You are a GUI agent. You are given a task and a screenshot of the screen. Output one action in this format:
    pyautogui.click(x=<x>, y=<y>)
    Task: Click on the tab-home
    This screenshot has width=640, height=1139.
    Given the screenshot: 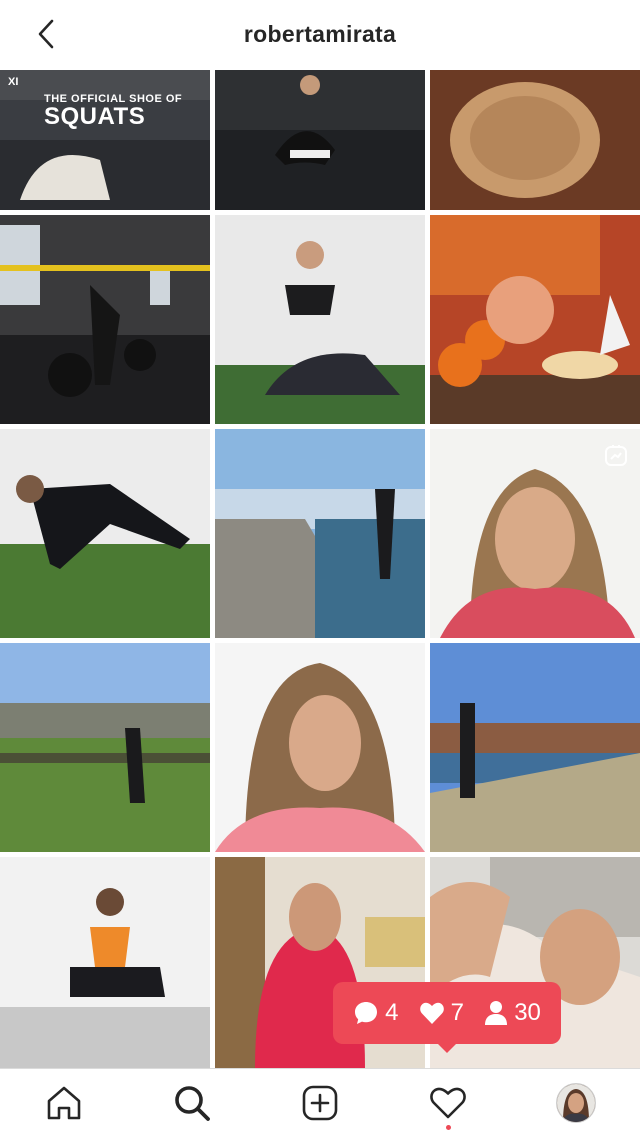 What is the action you would take?
    pyautogui.click(x=64, y=1103)
    